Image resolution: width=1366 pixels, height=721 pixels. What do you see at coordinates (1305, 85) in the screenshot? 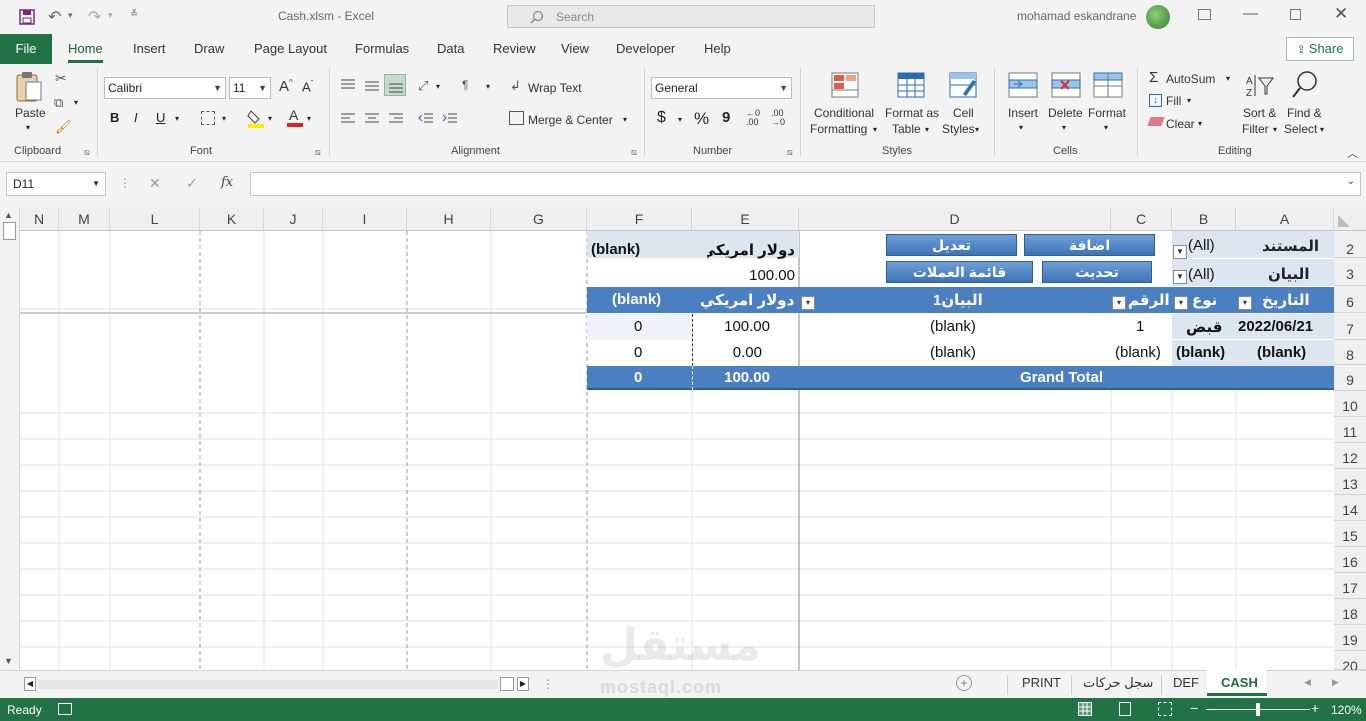
I see `find-select-icon` at bounding box center [1305, 85].